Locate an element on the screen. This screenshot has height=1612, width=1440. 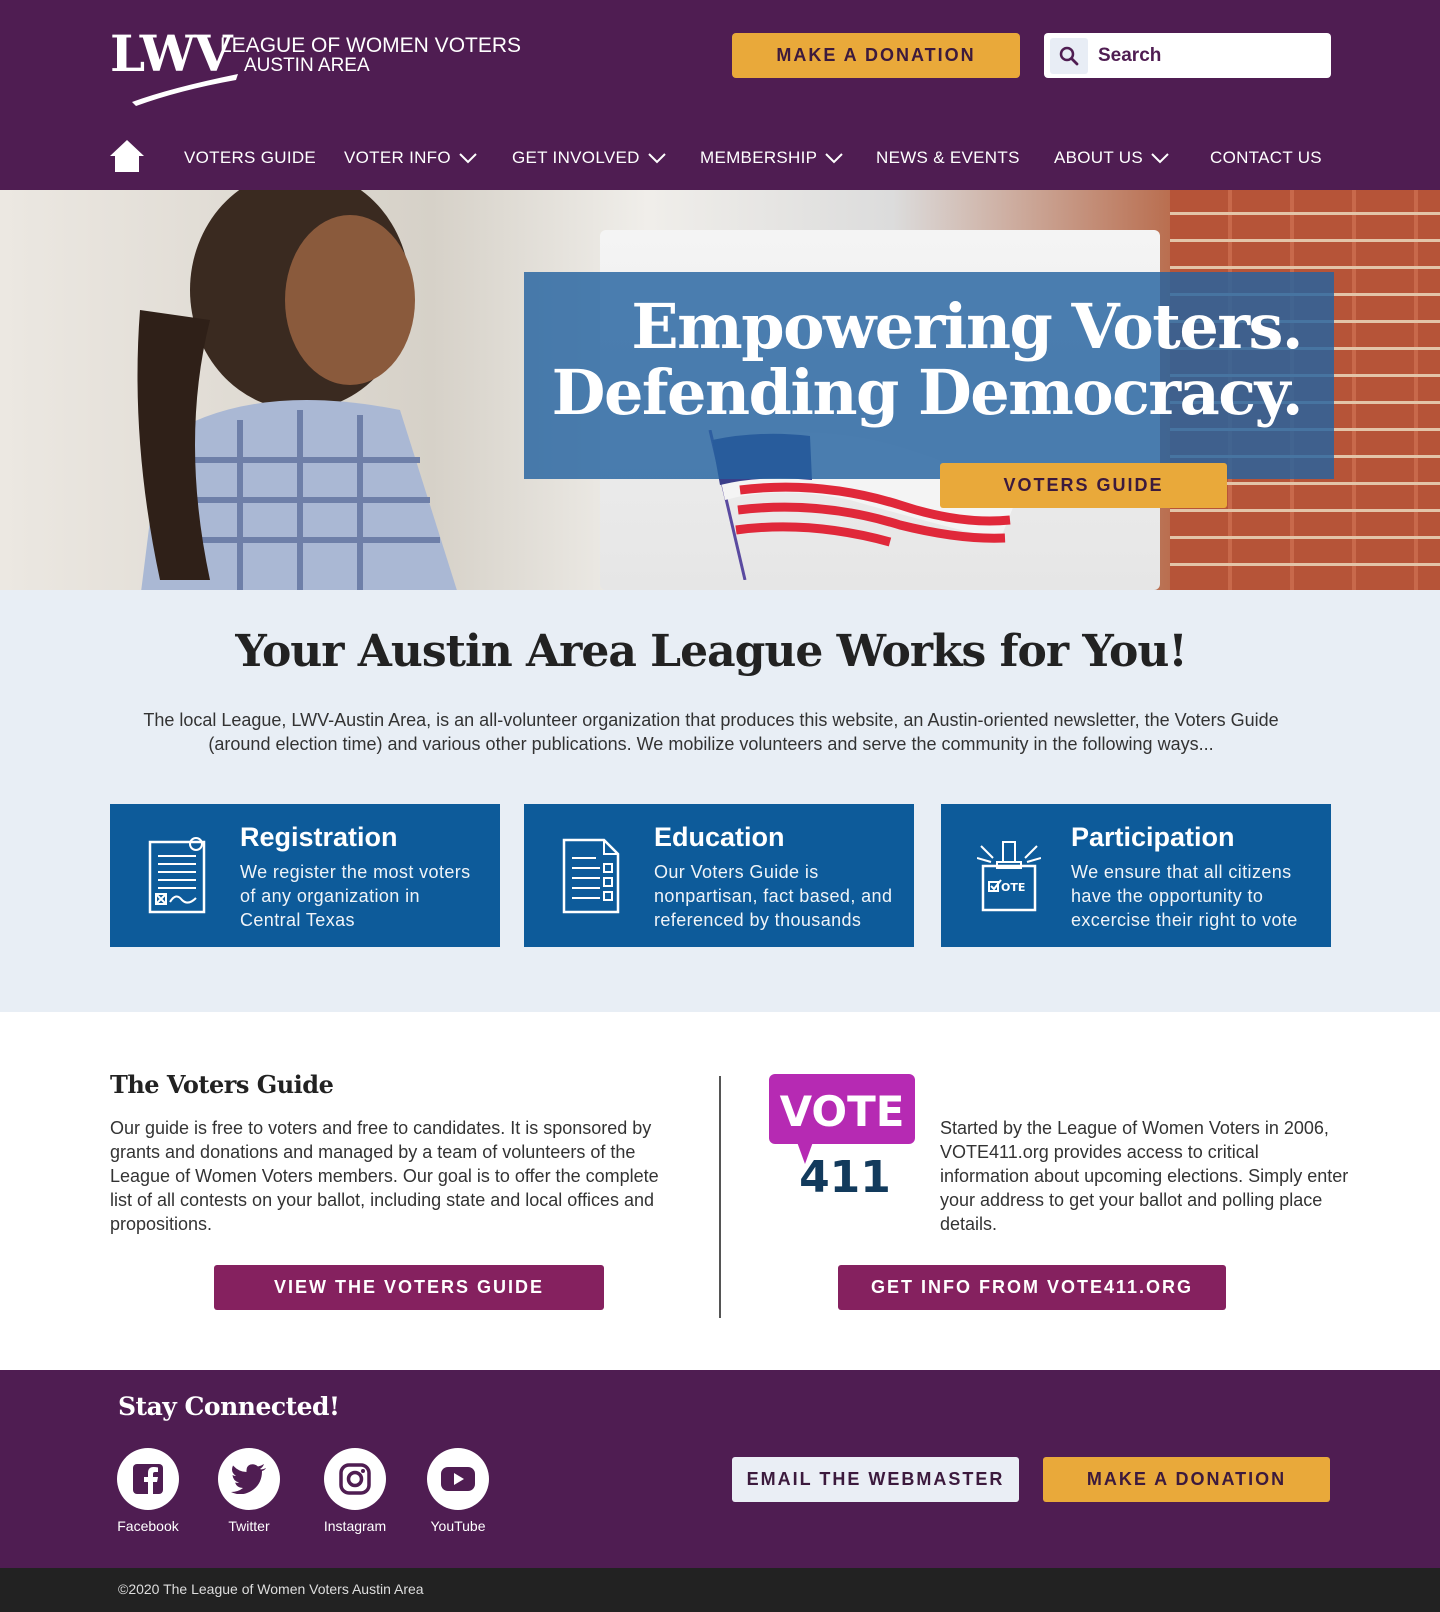
facebook-icon is located at coordinates (148, 1479).